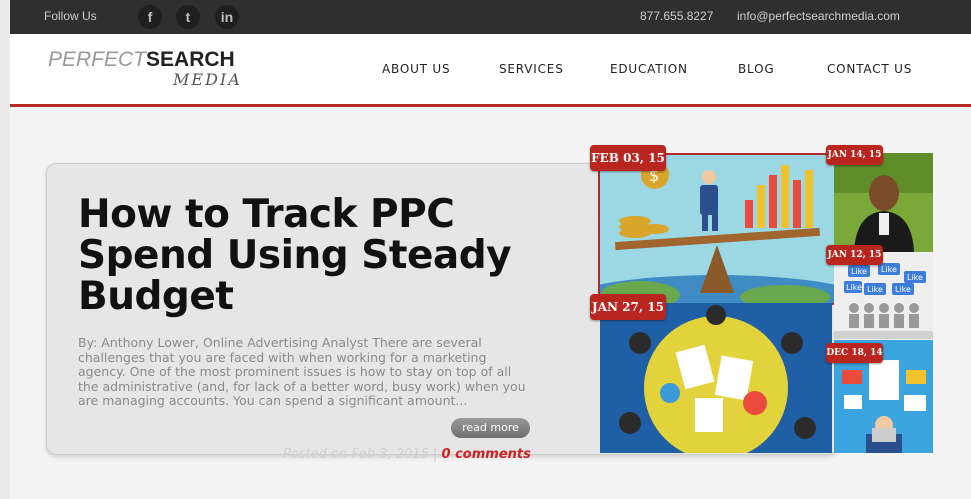 The width and height of the screenshot is (971, 499). What do you see at coordinates (490, 428) in the screenshot?
I see `read-more-button: read more` at bounding box center [490, 428].